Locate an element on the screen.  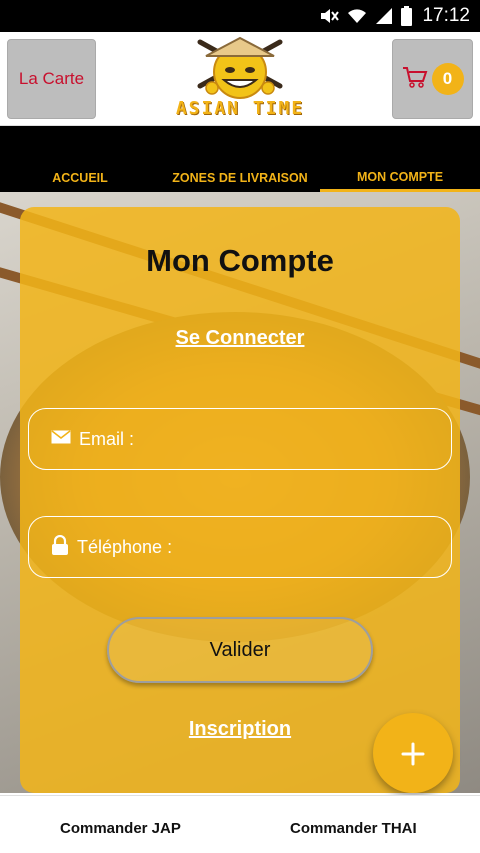
valider-button: Valider is located at coordinates (240, 650).